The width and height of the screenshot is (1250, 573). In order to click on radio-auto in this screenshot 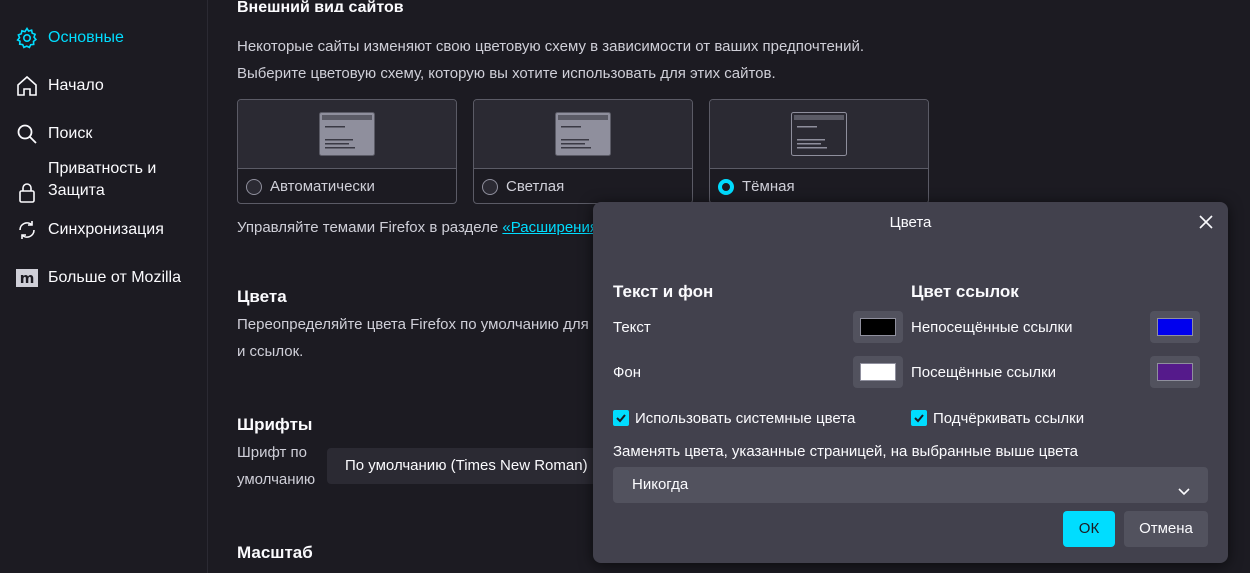, I will do `click(254, 186)`.